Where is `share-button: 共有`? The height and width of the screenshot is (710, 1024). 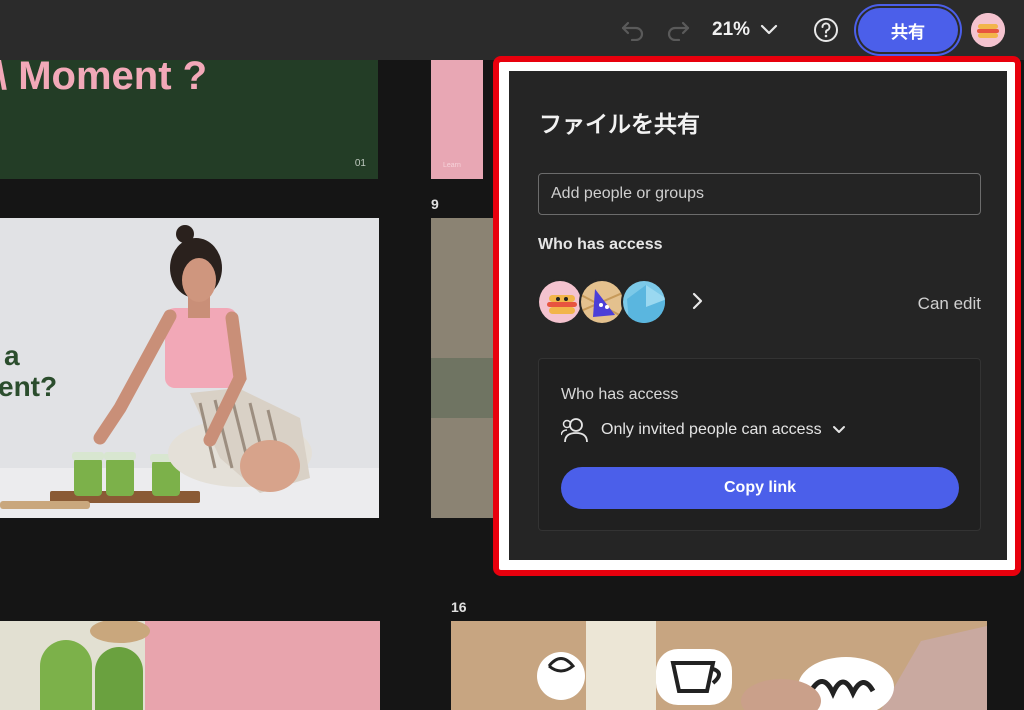 share-button: 共有 is located at coordinates (908, 30).